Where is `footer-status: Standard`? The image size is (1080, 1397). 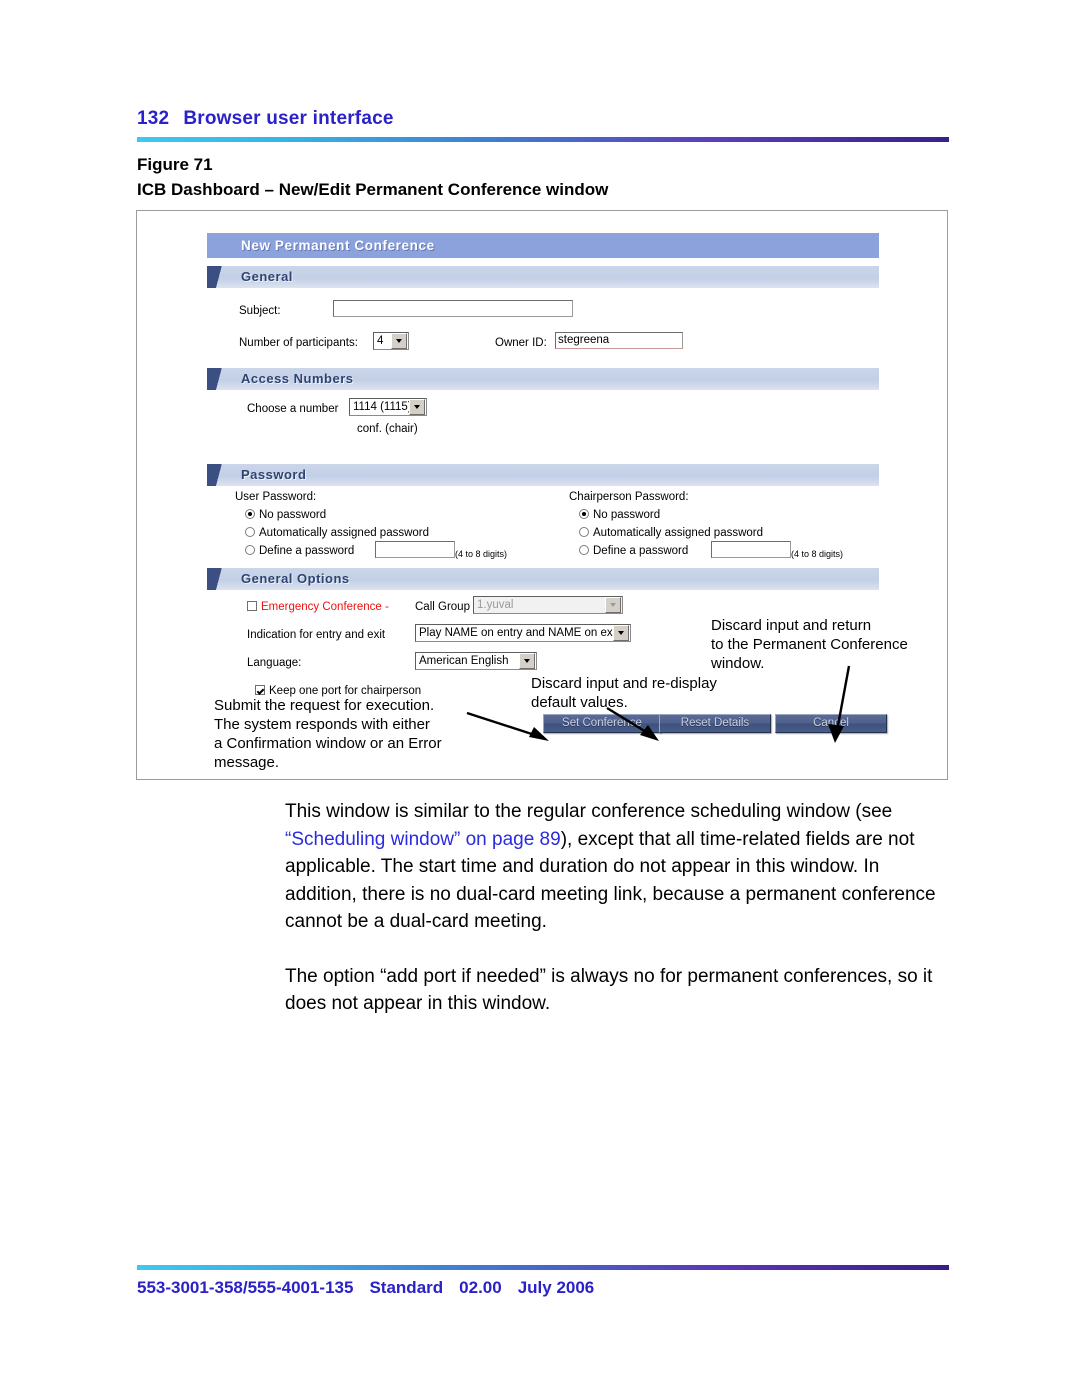
footer-status: Standard is located at coordinates (406, 1287).